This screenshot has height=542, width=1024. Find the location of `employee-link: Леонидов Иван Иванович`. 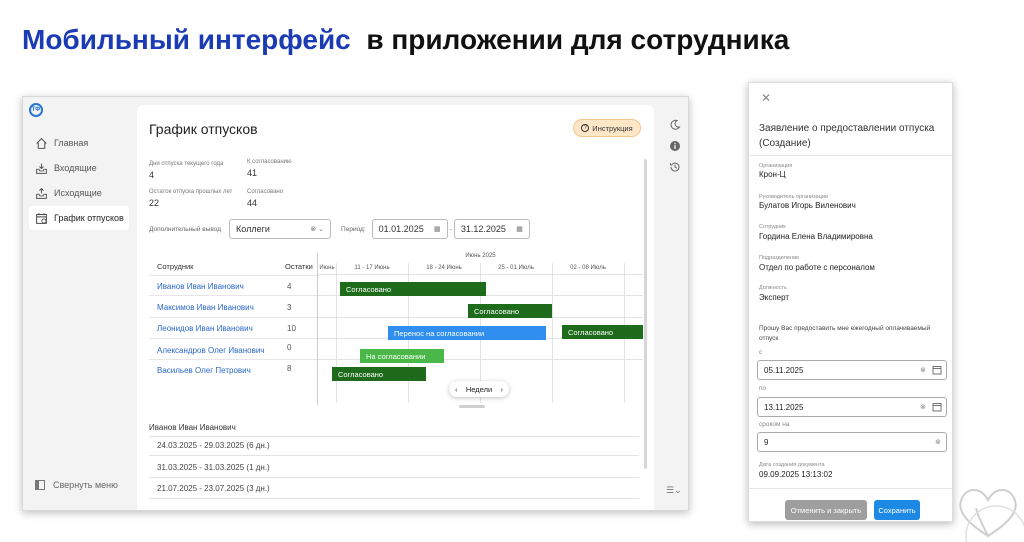

employee-link: Леонидов Иван Иванович is located at coordinates (205, 328).